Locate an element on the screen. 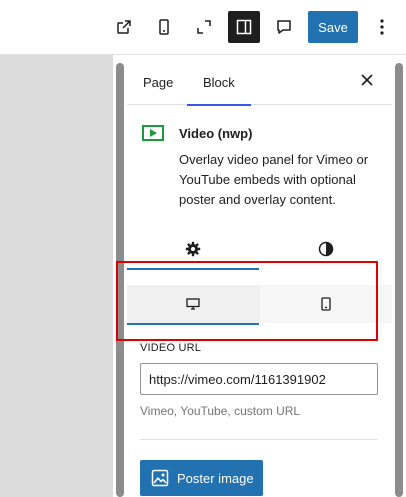 Image resolution: width=406 pixels, height=497 pixels. device-switcher is located at coordinates (259, 305).